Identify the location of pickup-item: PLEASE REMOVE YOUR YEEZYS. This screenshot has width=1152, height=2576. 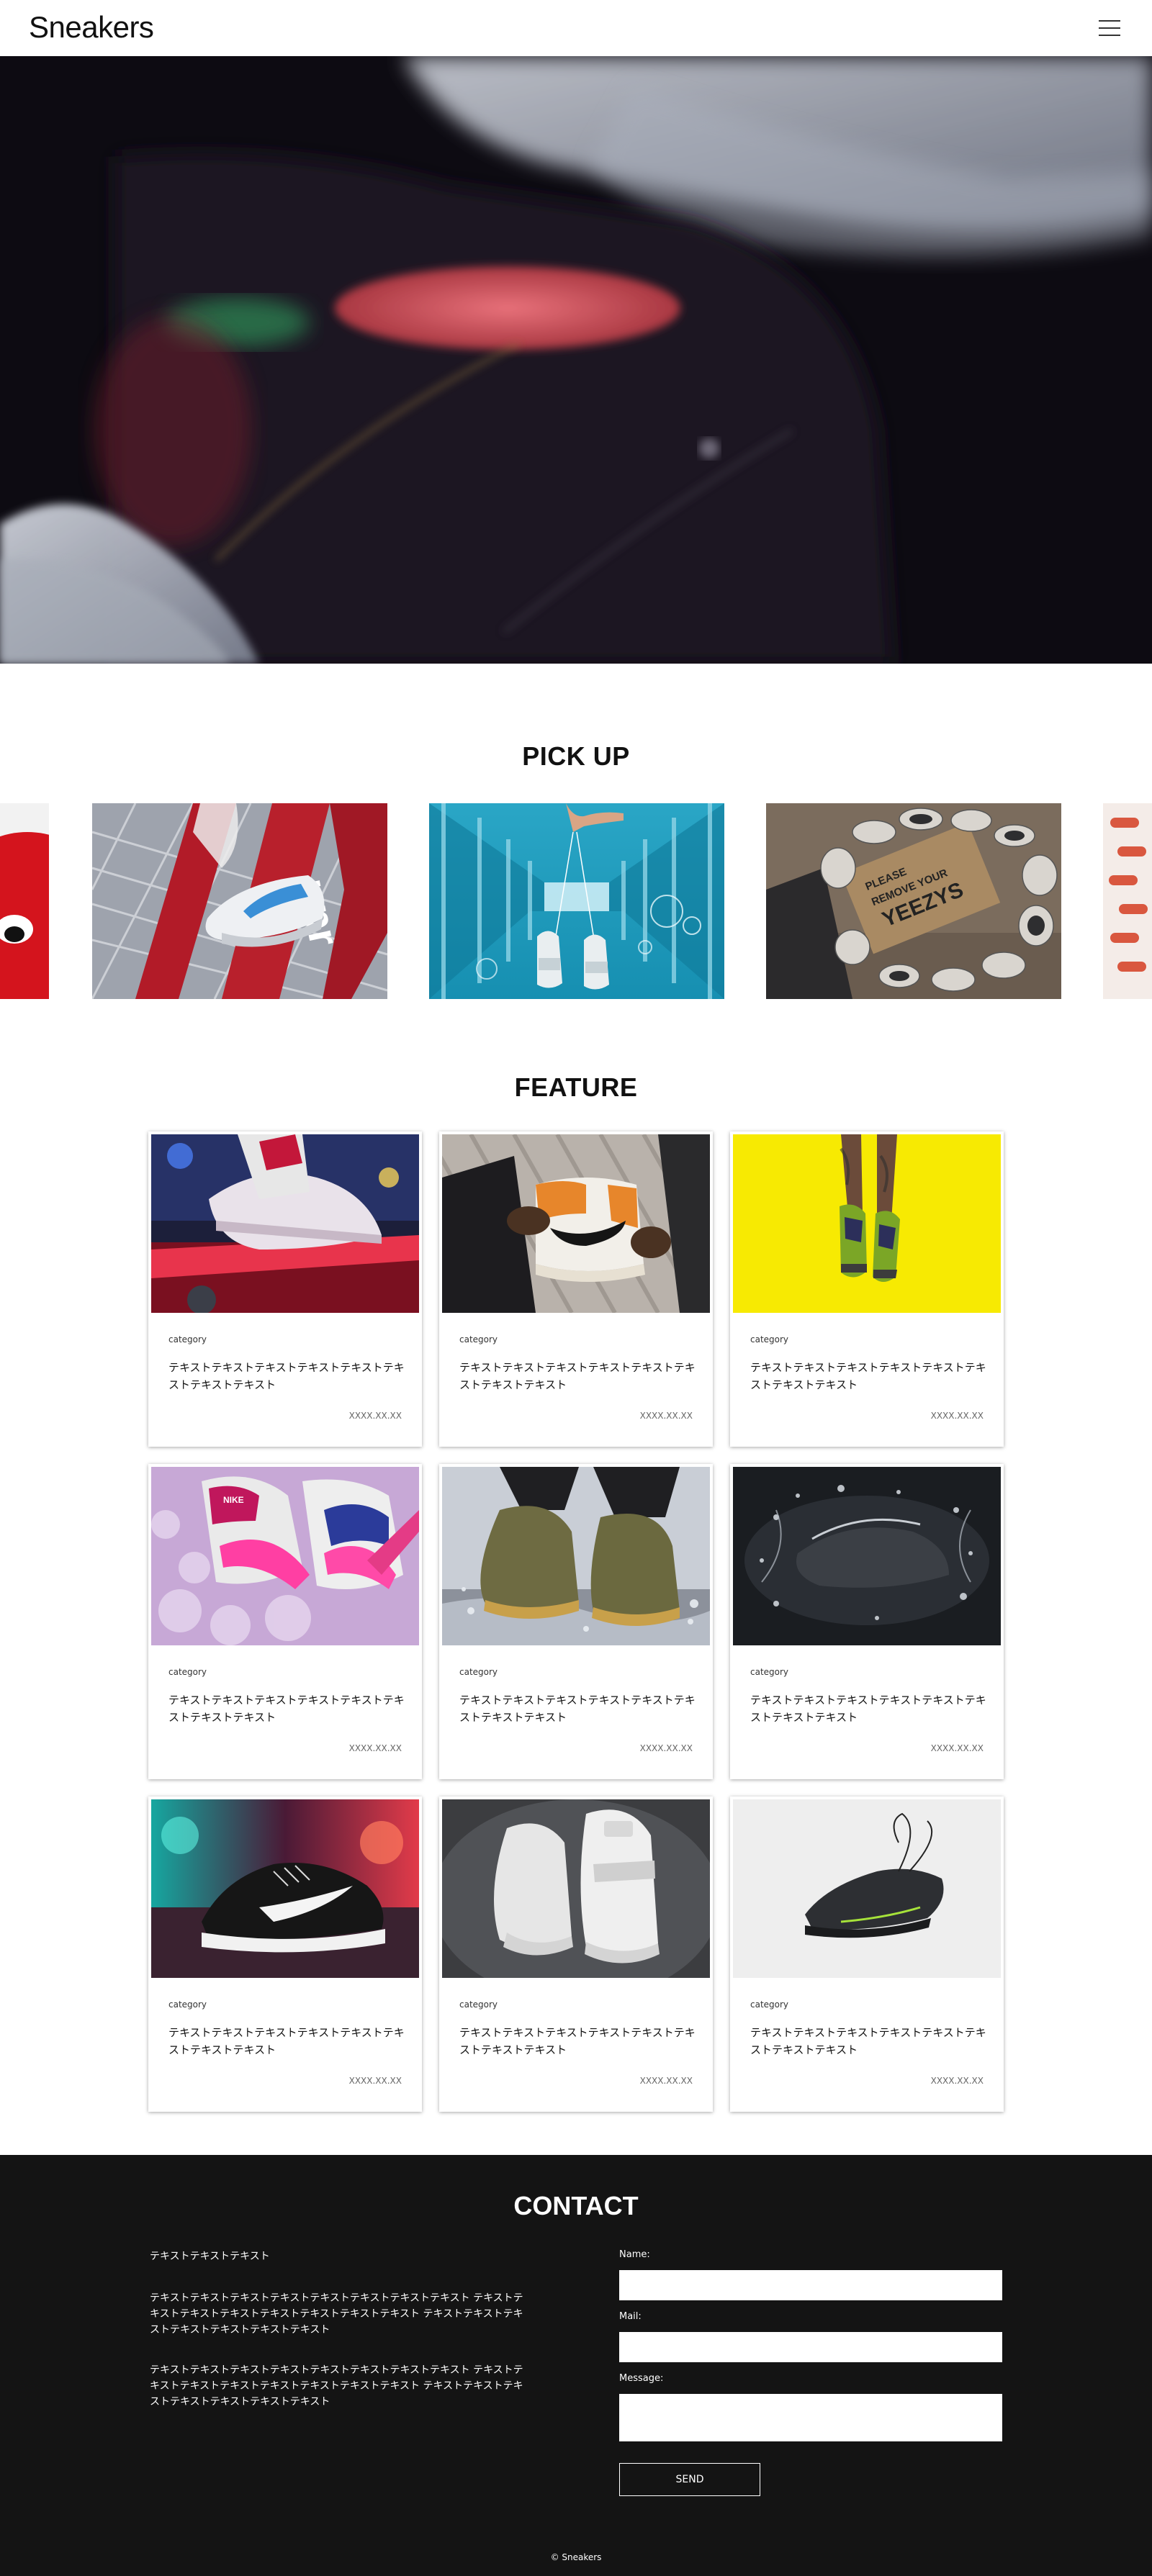
(913, 901).